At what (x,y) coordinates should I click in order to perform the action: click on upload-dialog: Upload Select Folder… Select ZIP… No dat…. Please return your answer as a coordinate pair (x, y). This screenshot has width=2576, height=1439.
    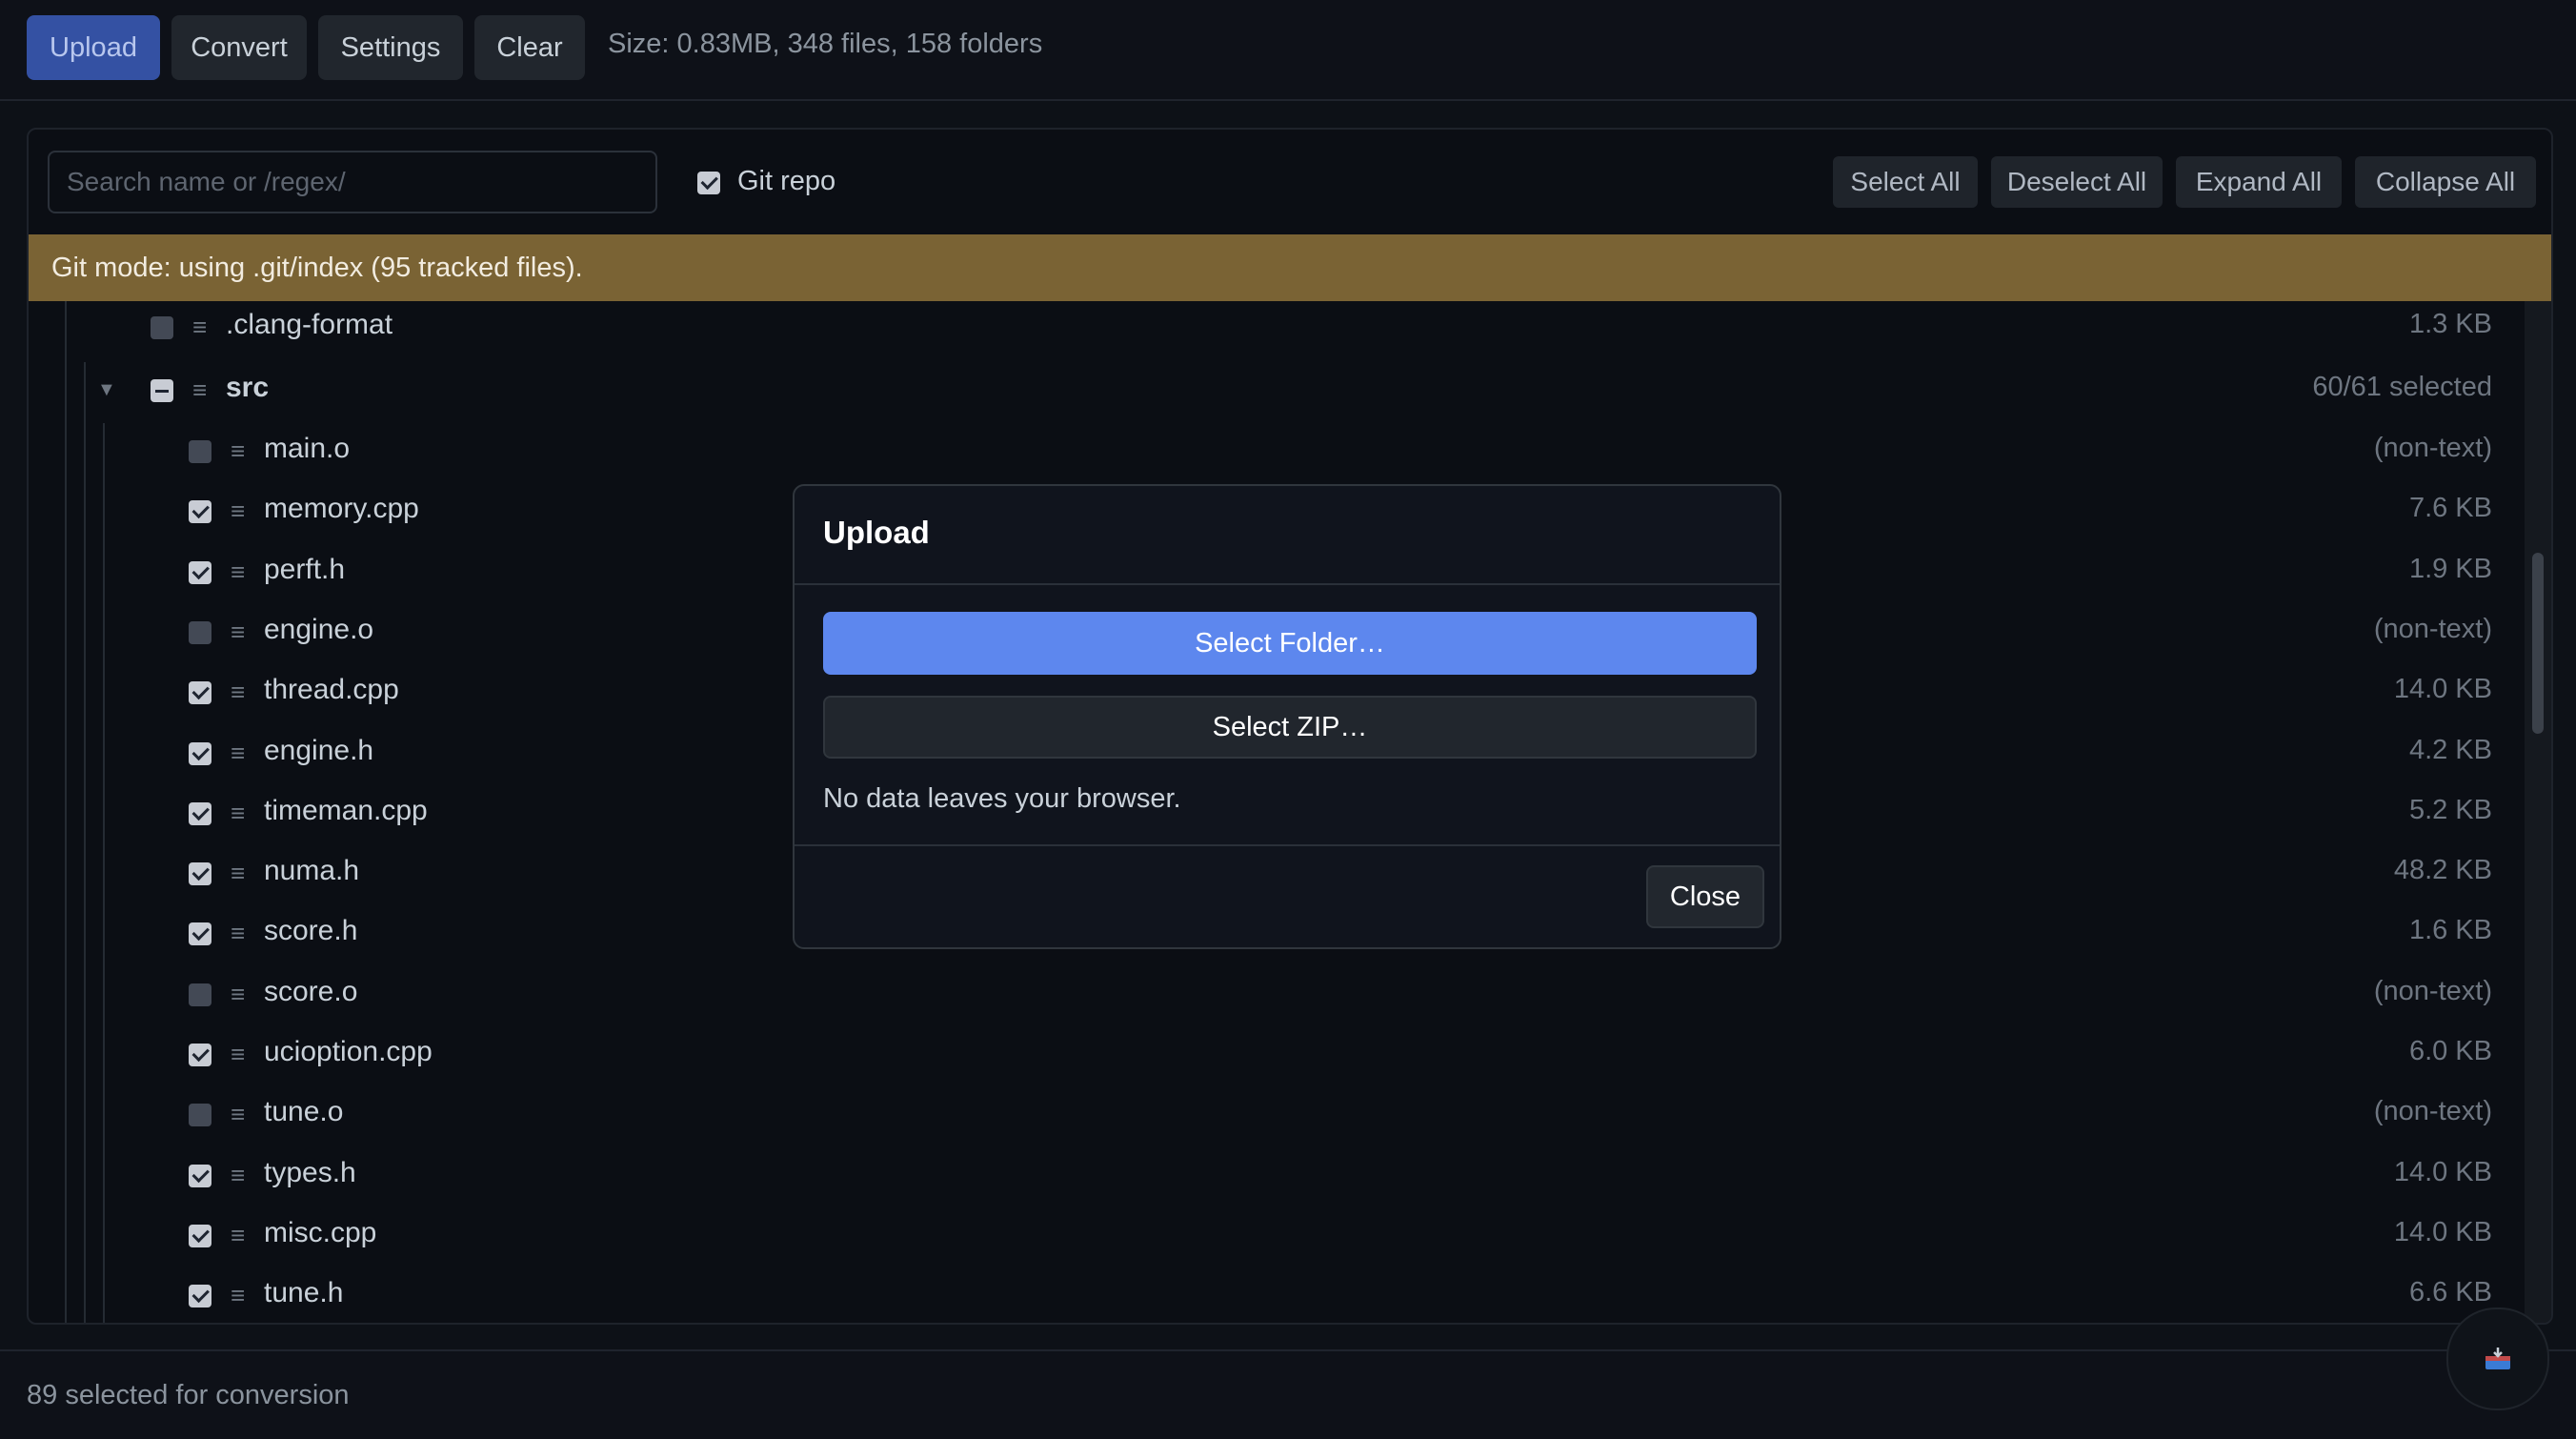
    Looking at the image, I should click on (1287, 717).